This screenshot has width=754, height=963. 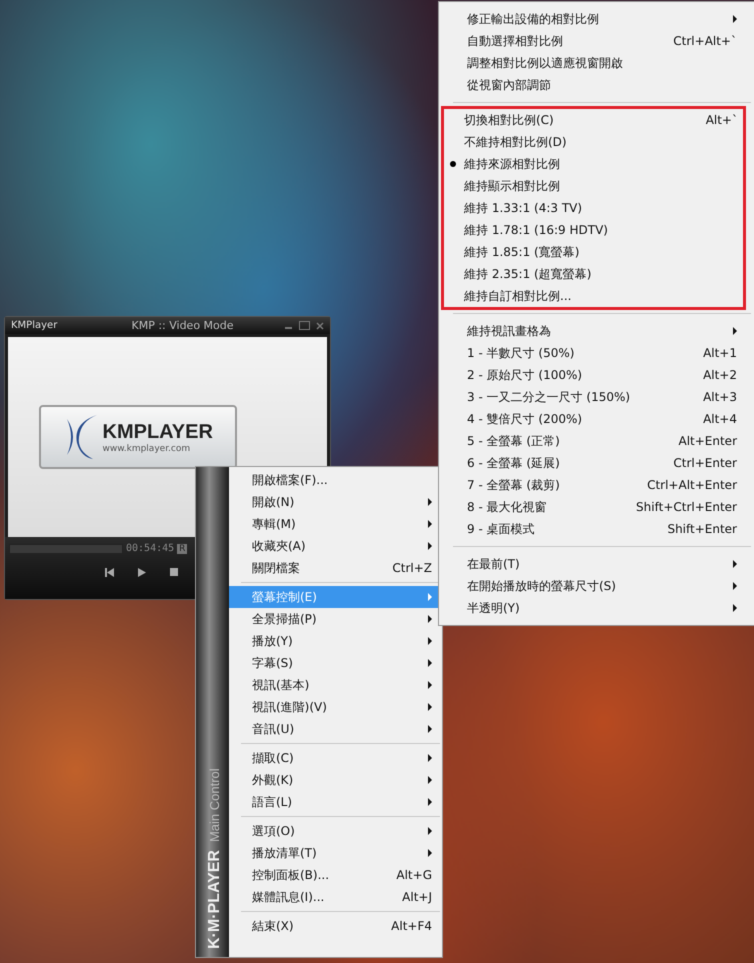 I want to click on shortcut-text: Shift+Enter, so click(x=702, y=529).